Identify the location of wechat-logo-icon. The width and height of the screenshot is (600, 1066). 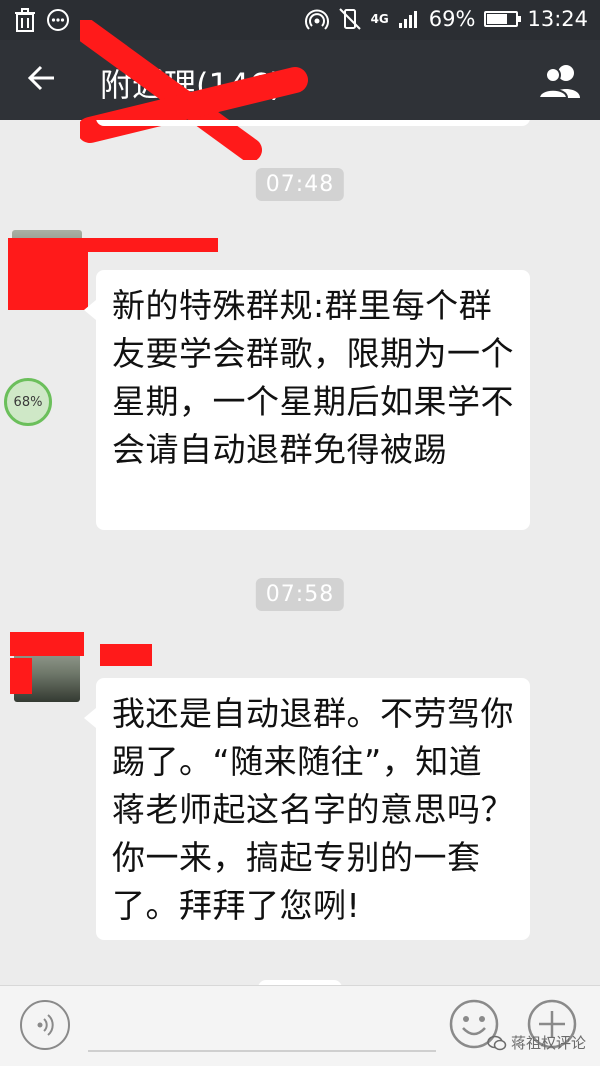
(497, 1042).